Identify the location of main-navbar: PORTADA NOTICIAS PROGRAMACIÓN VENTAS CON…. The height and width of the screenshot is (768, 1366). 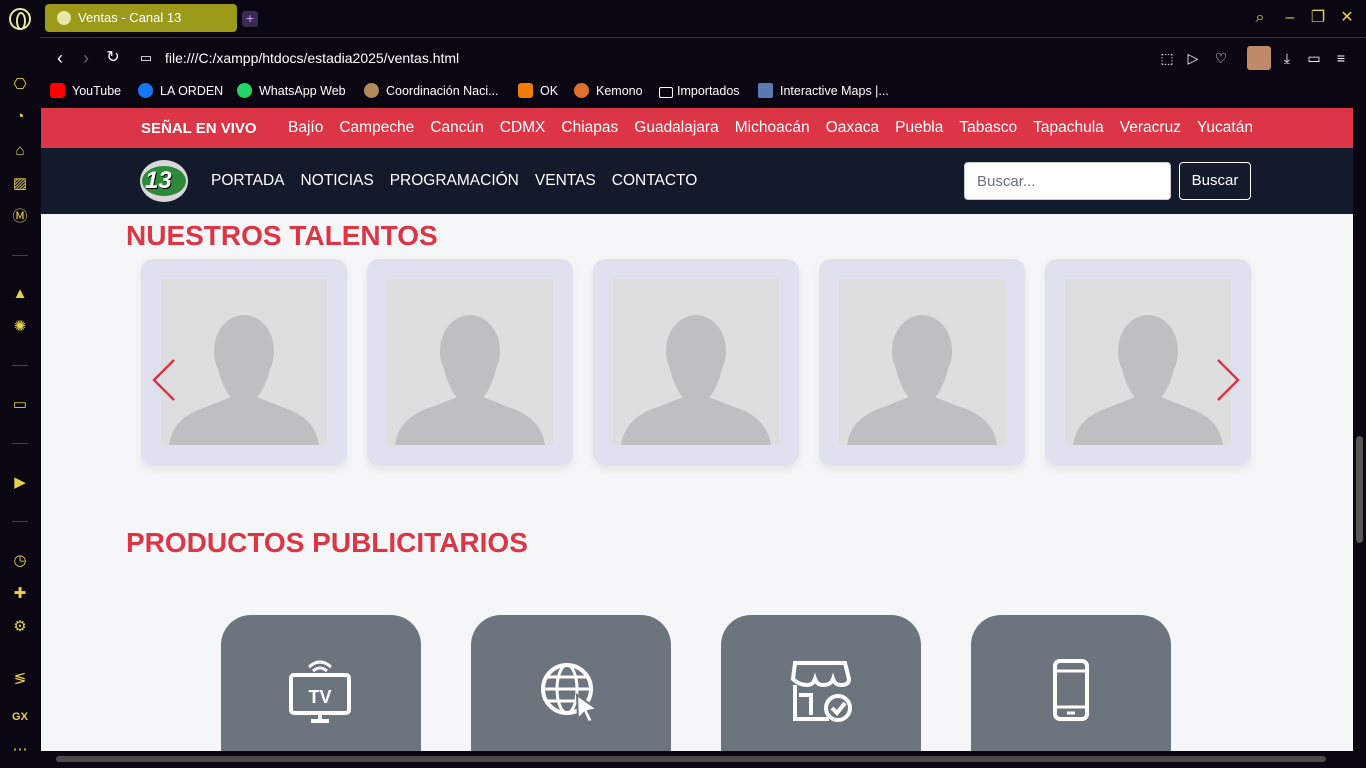
(697, 181).